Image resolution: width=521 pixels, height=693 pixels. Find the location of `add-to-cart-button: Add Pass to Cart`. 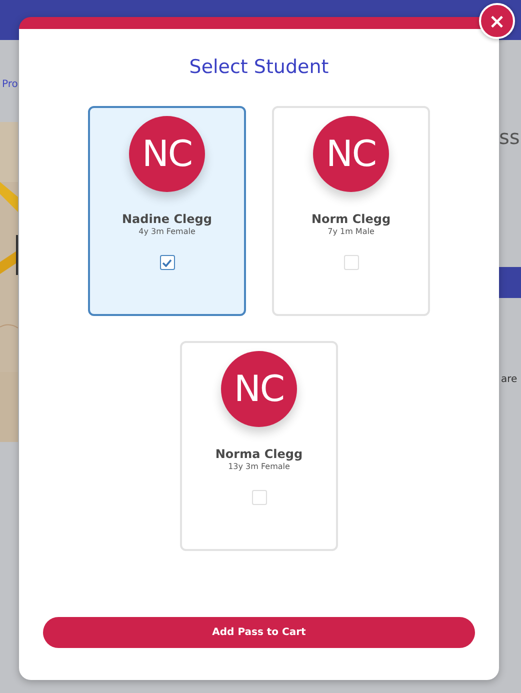

add-to-cart-button: Add Pass to Cart is located at coordinates (259, 632).